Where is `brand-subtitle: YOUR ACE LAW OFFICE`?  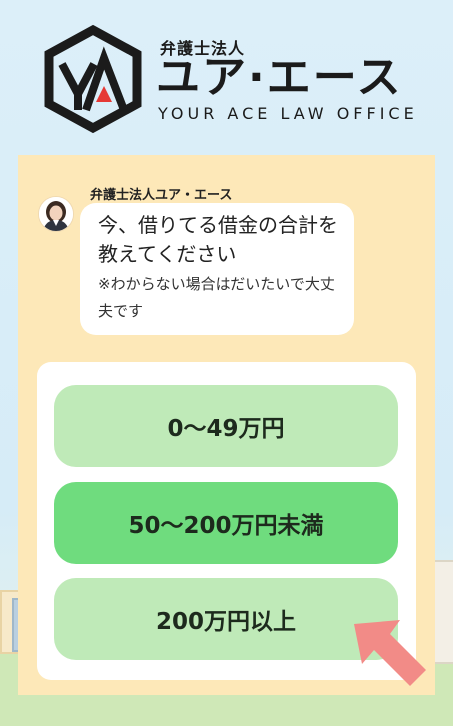 brand-subtitle: YOUR ACE LAW OFFICE is located at coordinates (288, 113).